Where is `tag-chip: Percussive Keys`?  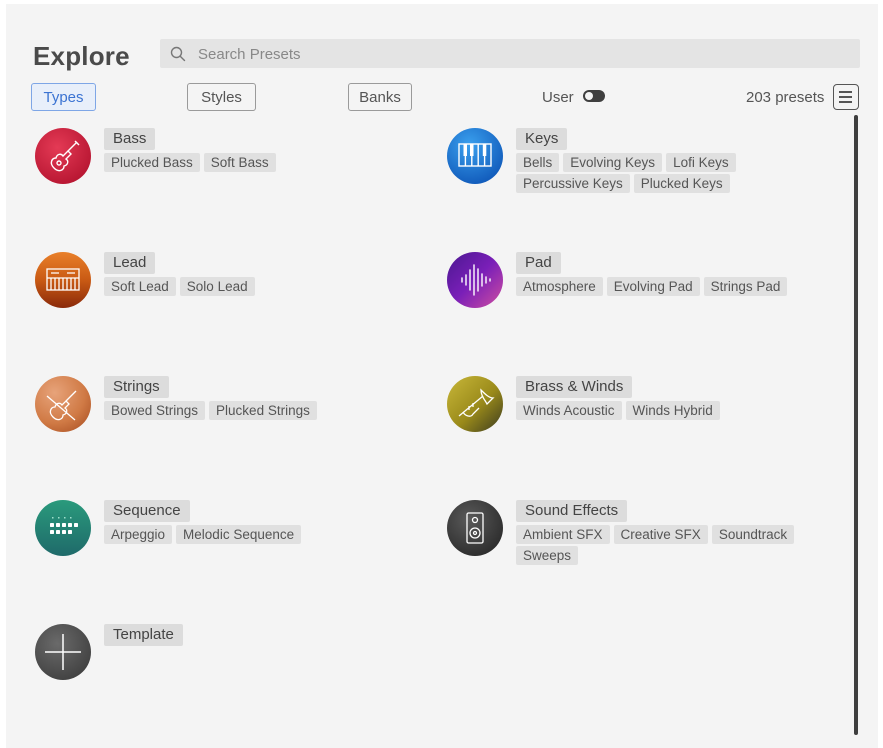
tag-chip: Percussive Keys is located at coordinates (573, 183).